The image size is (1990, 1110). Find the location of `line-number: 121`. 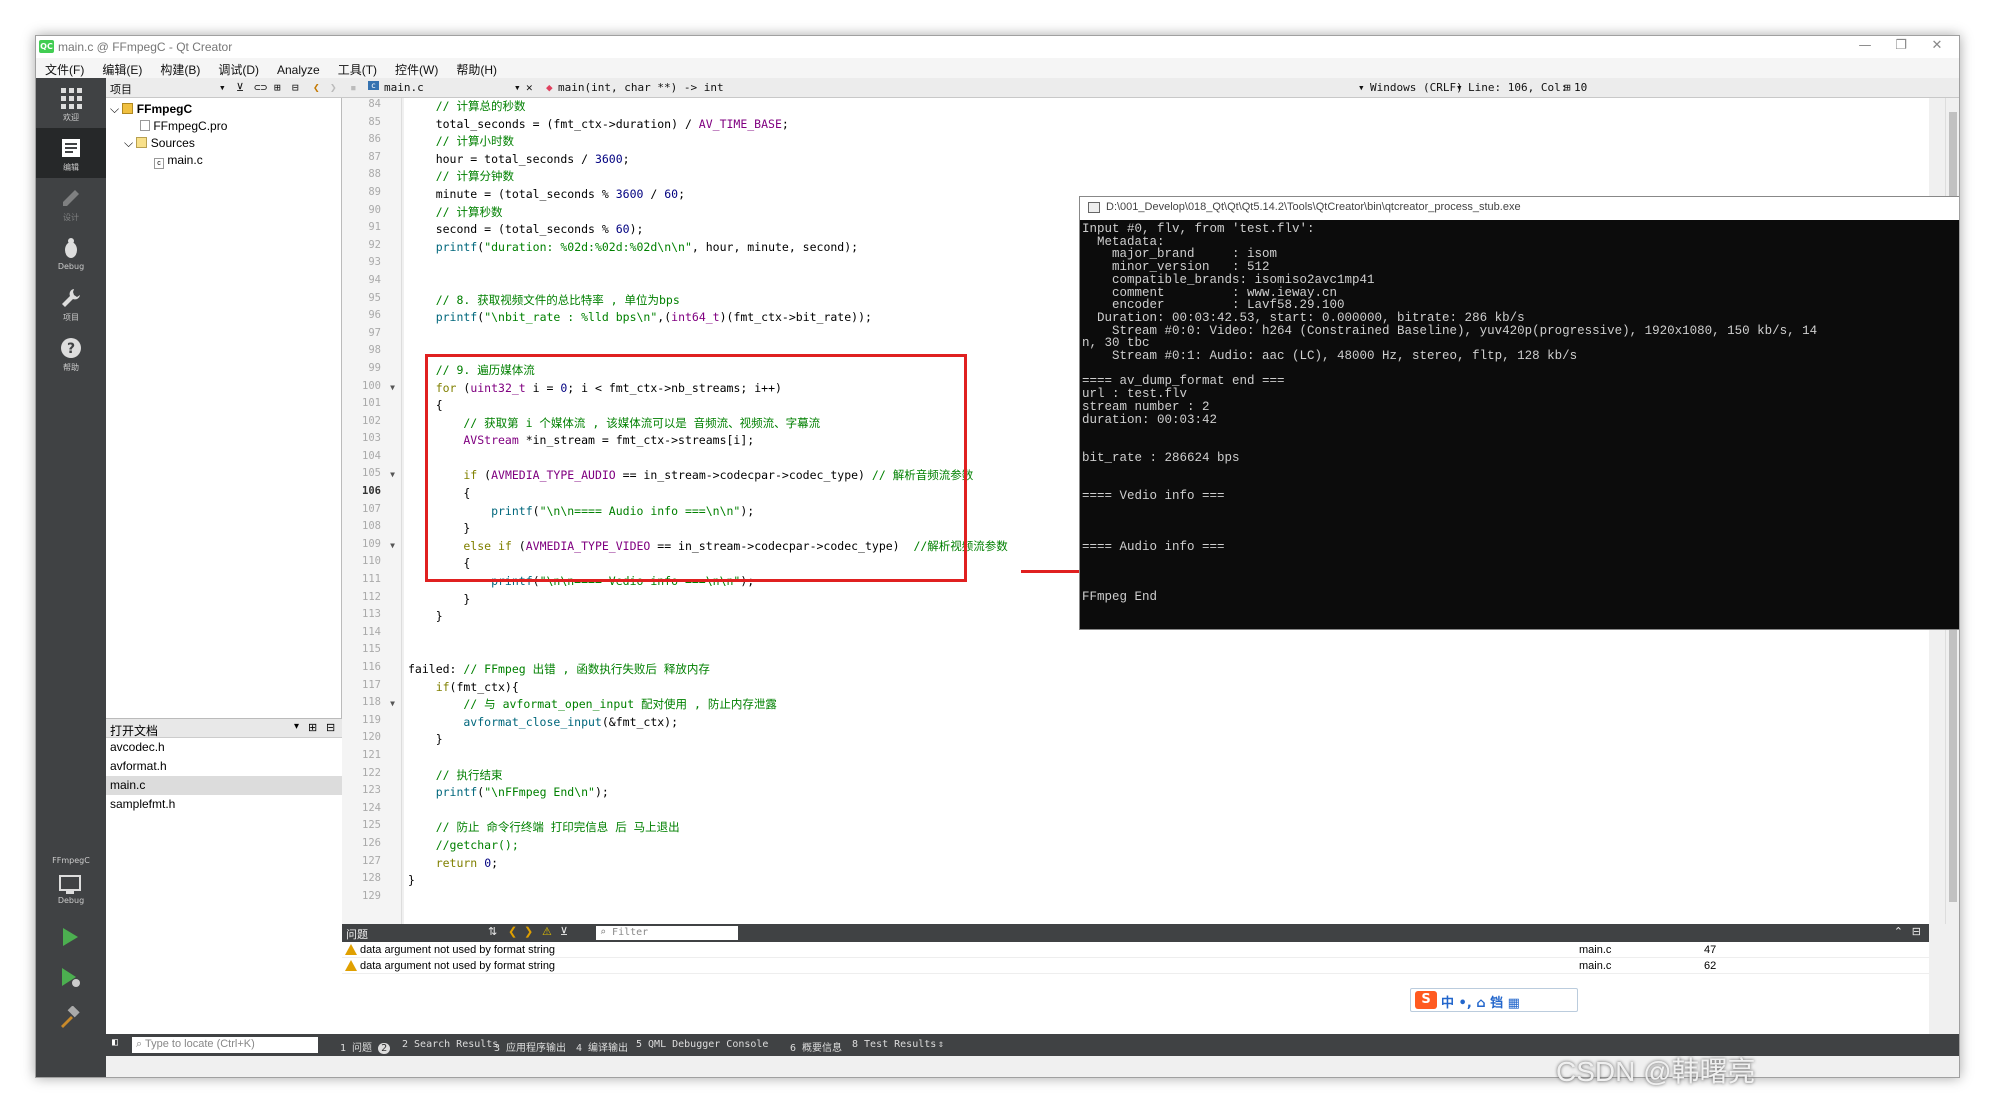

line-number: 121 is located at coordinates (371, 758).